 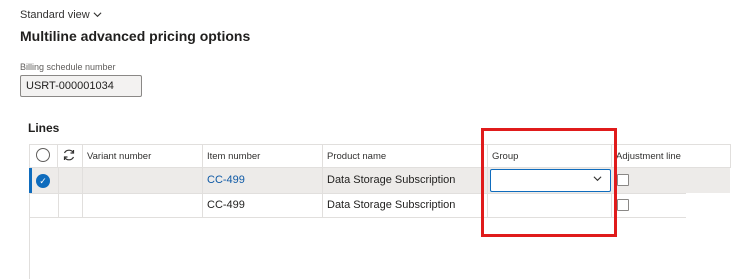 What do you see at coordinates (55, 15) in the screenshot?
I see `view-label: Standard view` at bounding box center [55, 15].